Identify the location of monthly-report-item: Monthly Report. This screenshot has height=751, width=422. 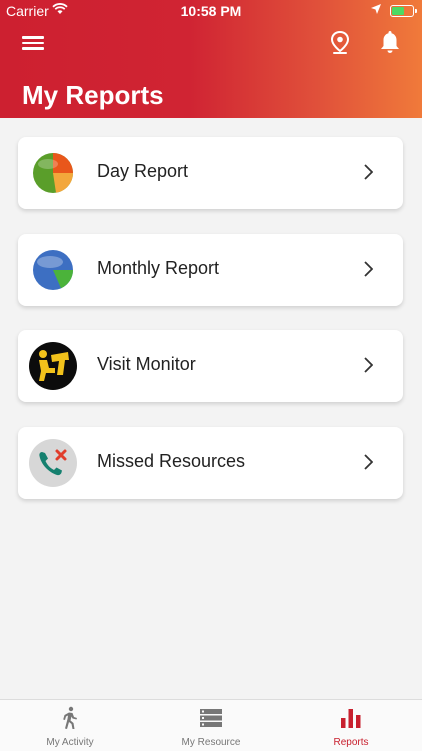
(210, 270).